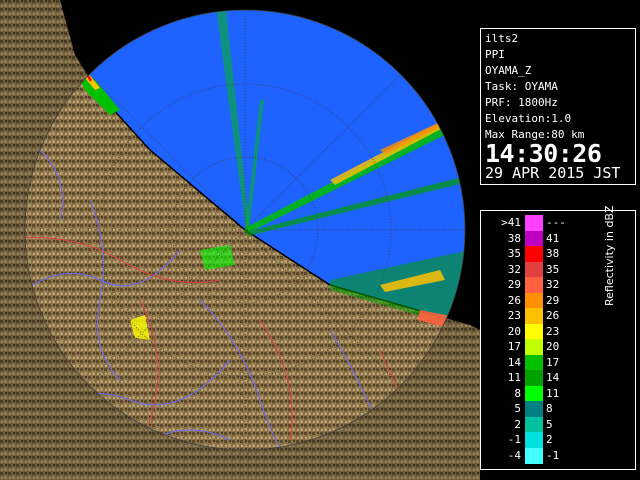 This screenshot has width=640, height=480. I want to click on legend-bin-high-label: 32, so click(553, 284).